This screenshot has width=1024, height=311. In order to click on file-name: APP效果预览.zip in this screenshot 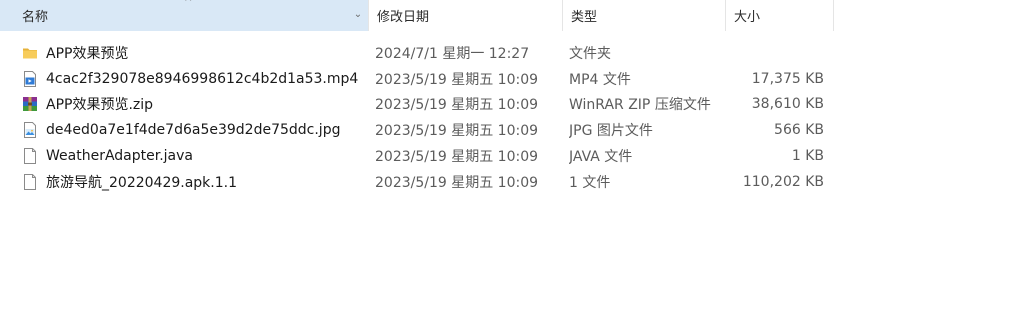, I will do `click(100, 105)`.